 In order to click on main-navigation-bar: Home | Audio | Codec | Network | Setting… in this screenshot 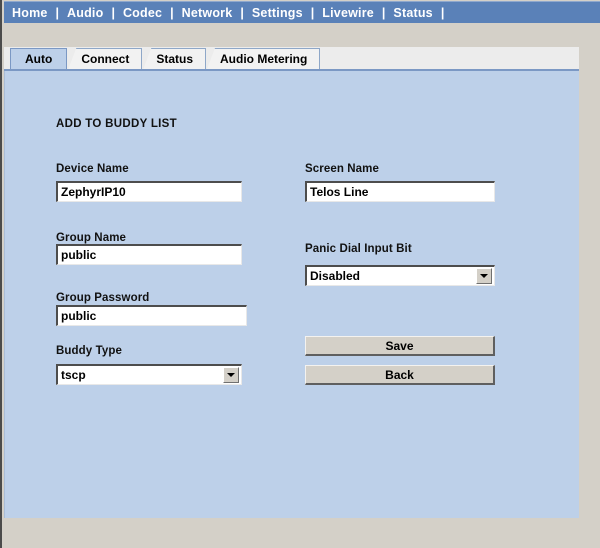, I will do `click(302, 12)`.